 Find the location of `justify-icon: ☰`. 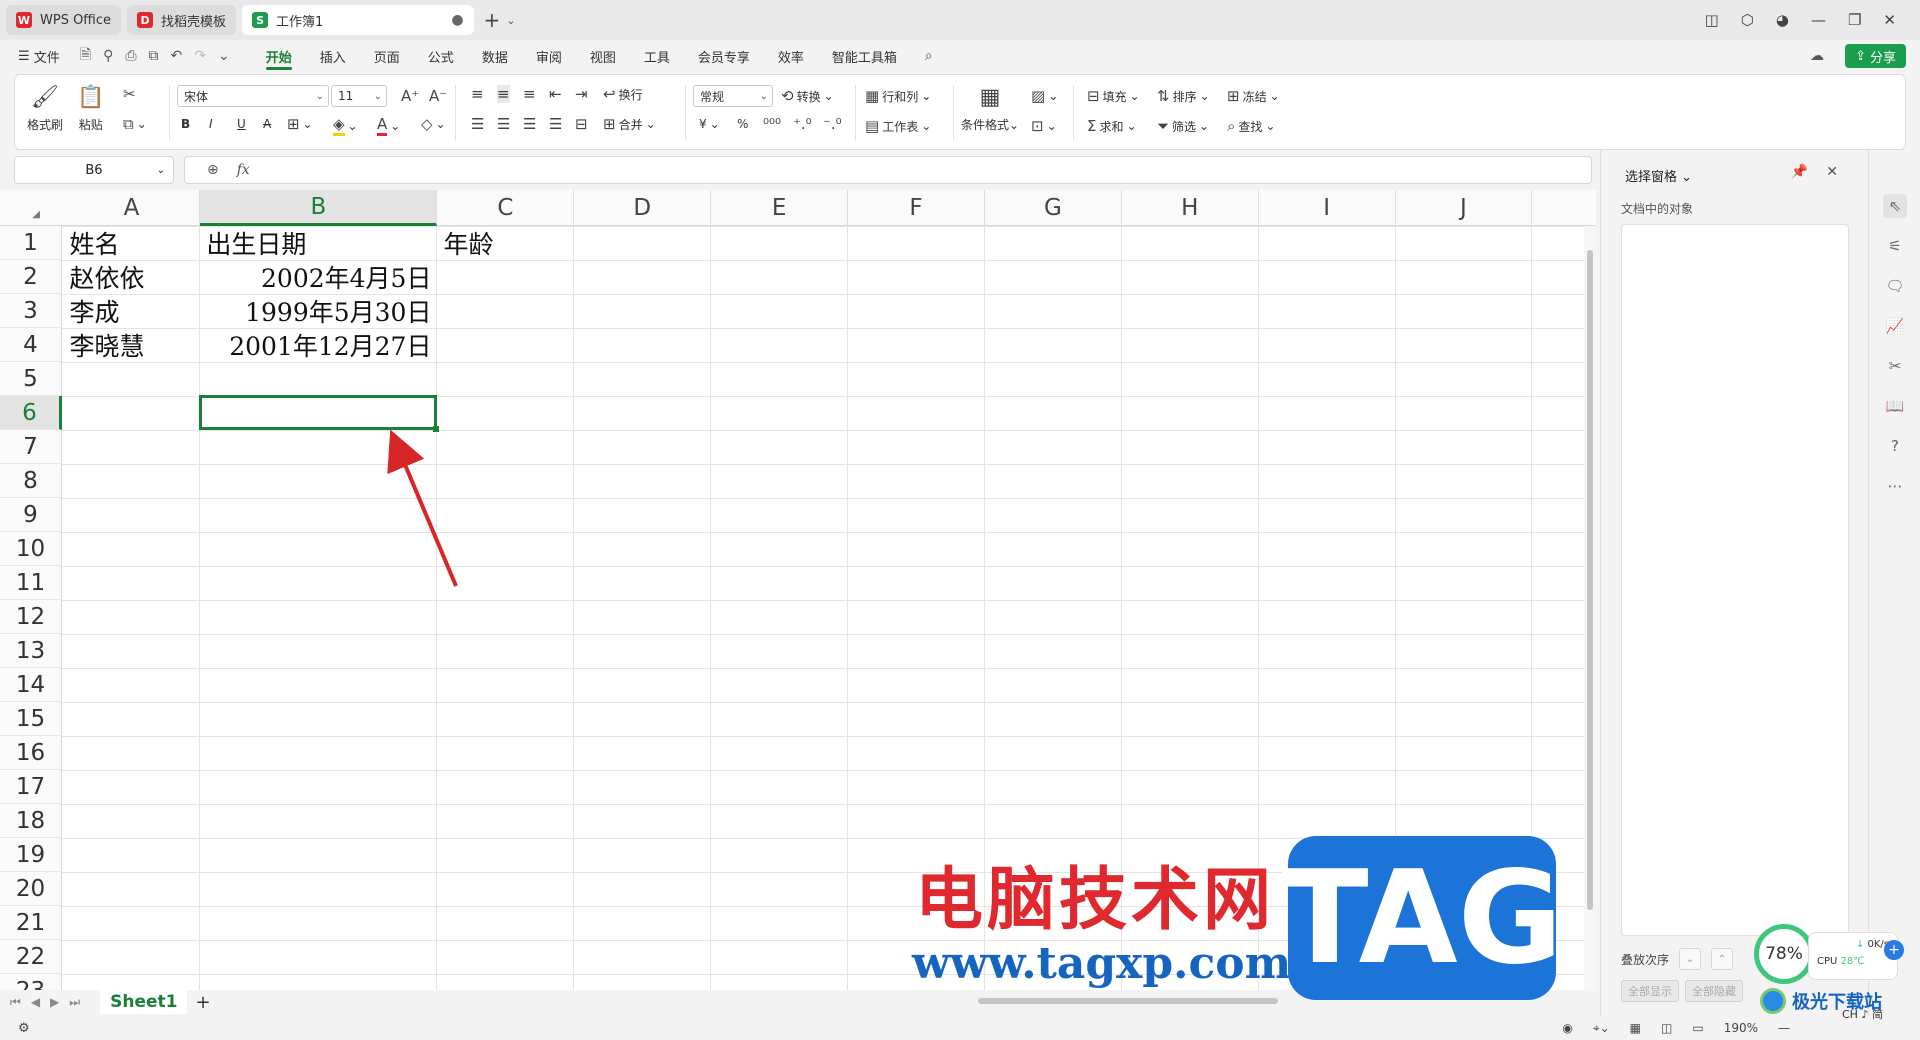

justify-icon: ☰ is located at coordinates (555, 124).